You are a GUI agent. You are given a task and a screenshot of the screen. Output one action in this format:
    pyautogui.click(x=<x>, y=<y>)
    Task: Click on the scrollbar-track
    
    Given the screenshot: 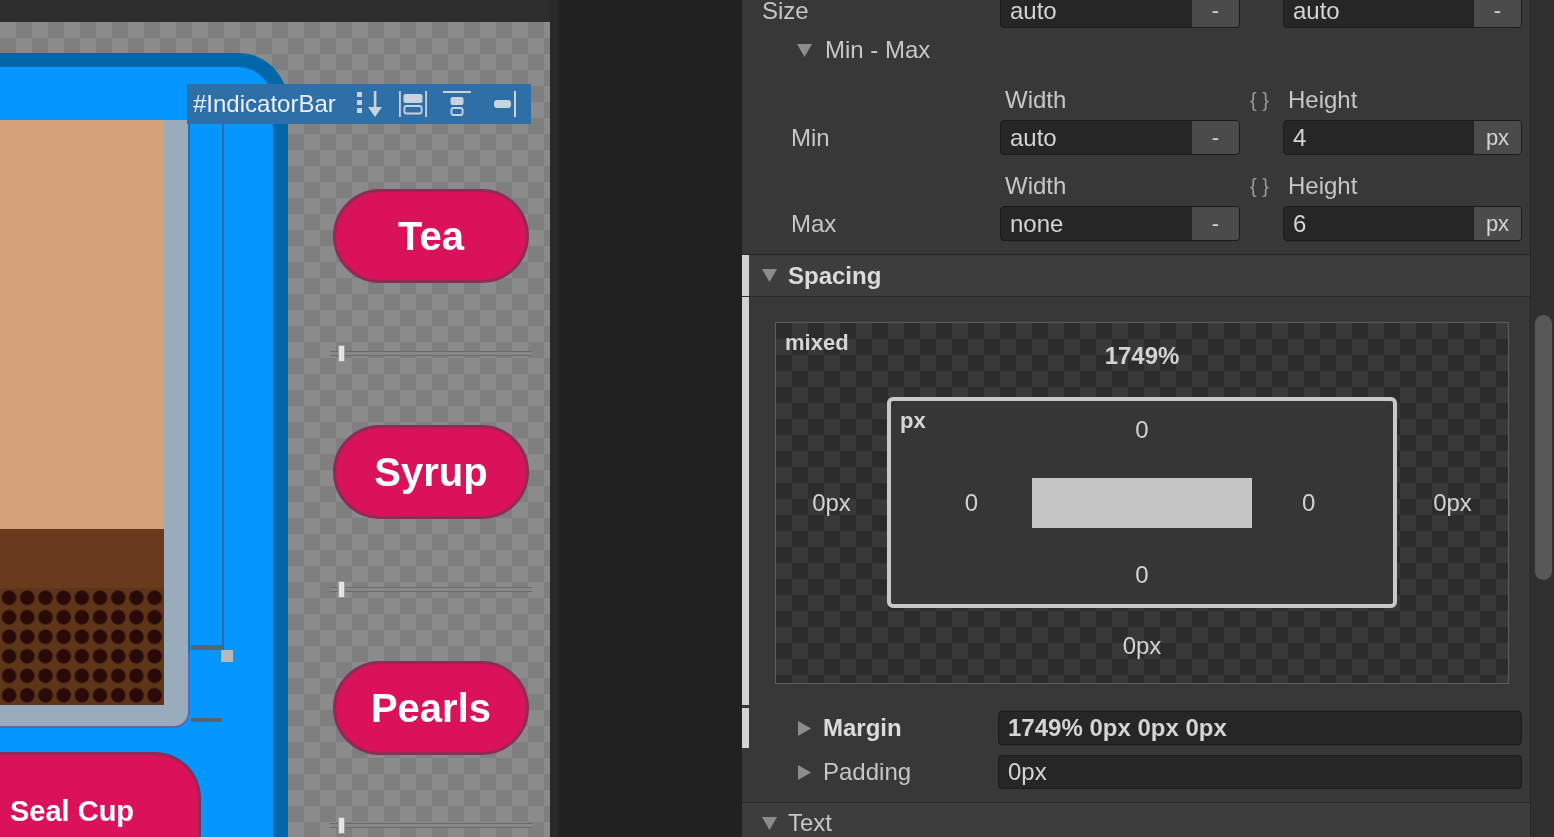 What is the action you would take?
    pyautogui.click(x=1542, y=418)
    